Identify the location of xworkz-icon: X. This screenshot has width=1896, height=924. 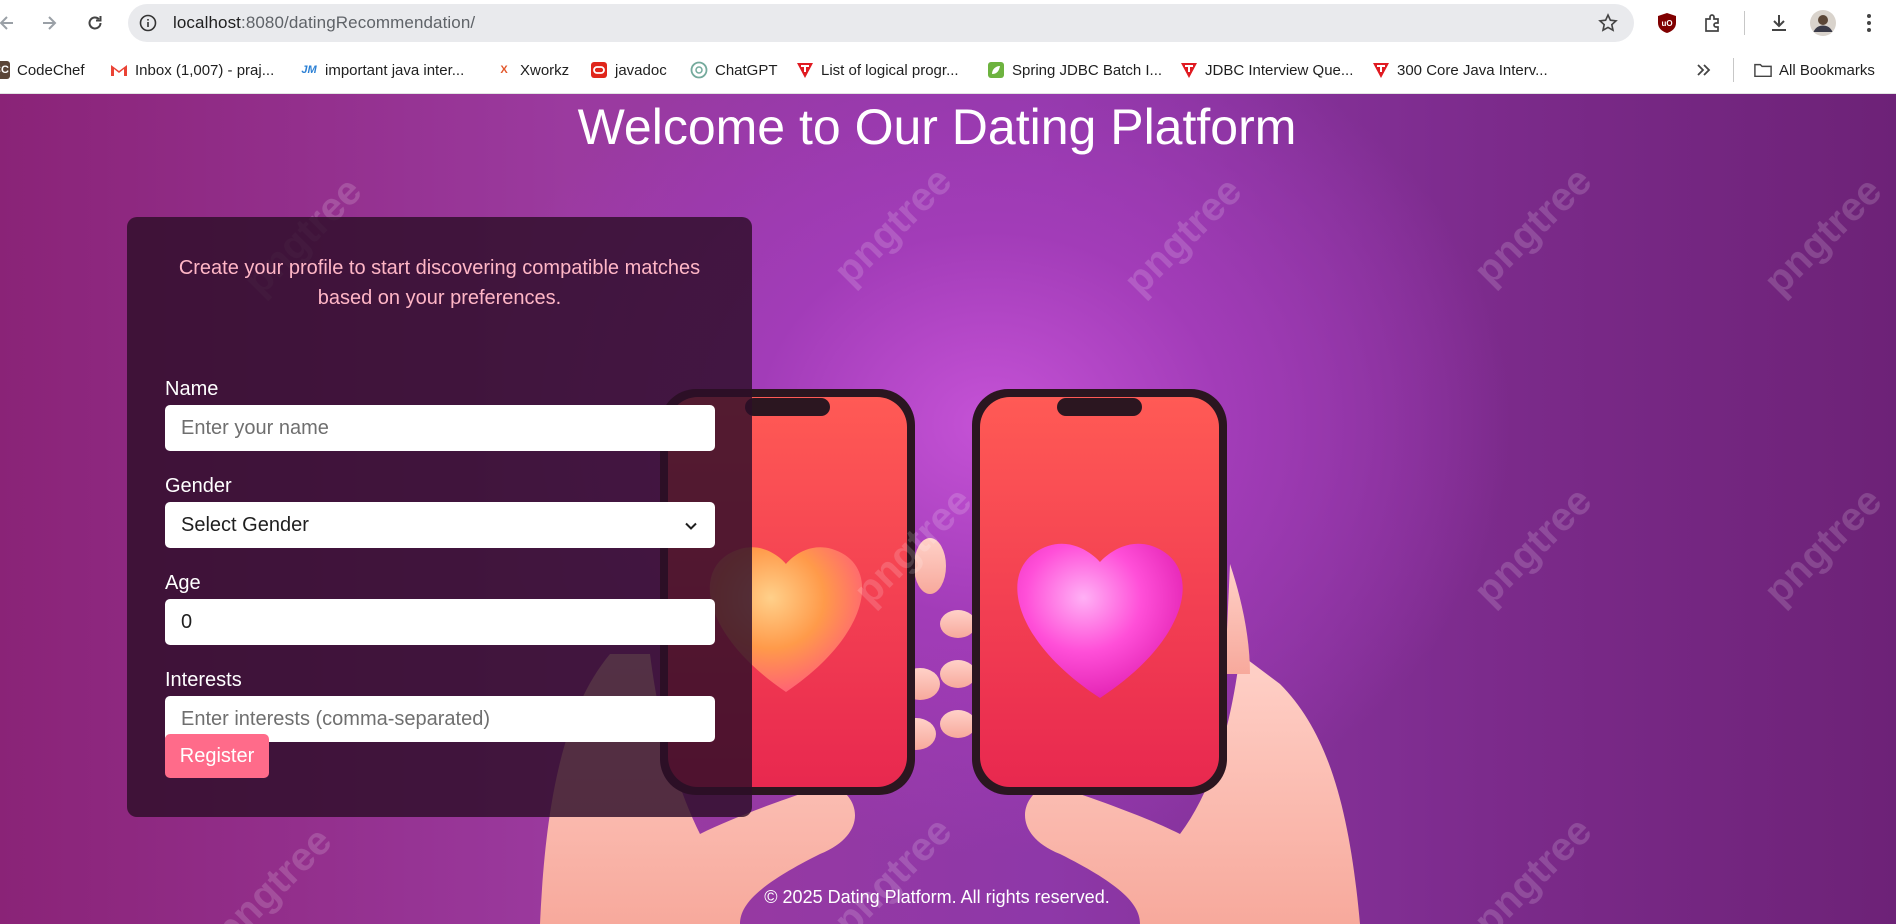
(504, 70).